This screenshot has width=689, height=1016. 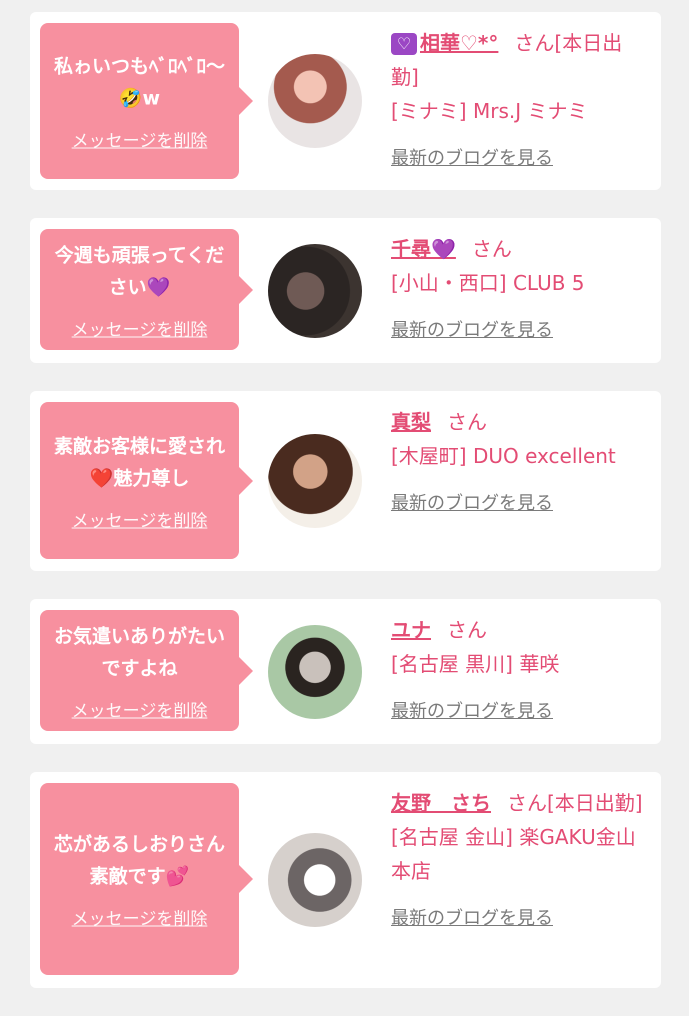 I want to click on message-bubble: 芯があるしおりさん素敵です💕 メッセージを削除, so click(x=146, y=879).